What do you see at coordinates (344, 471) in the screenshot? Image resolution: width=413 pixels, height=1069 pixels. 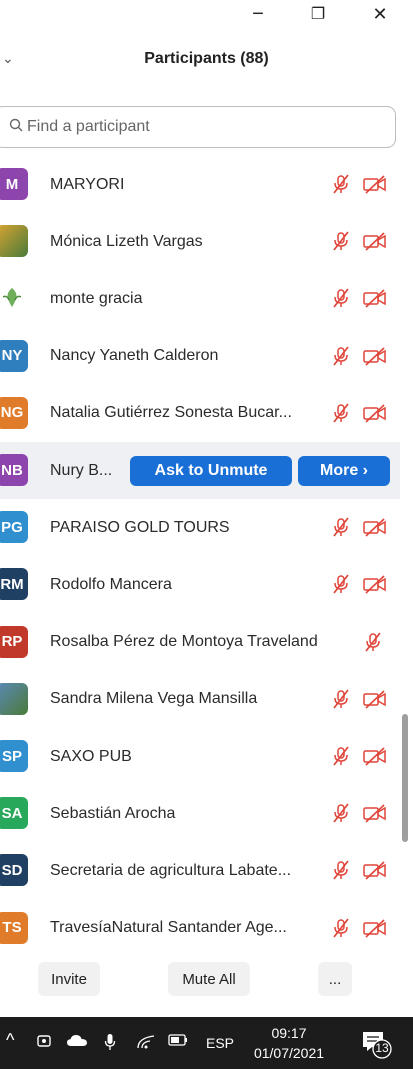 I see `more-button: More ›` at bounding box center [344, 471].